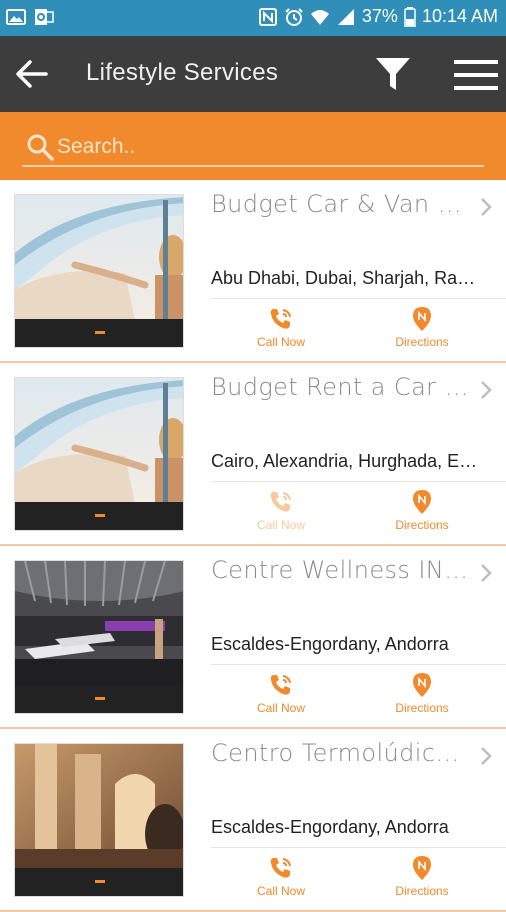 This screenshot has height=912, width=506. I want to click on search-bar: Search.., so click(253, 146).